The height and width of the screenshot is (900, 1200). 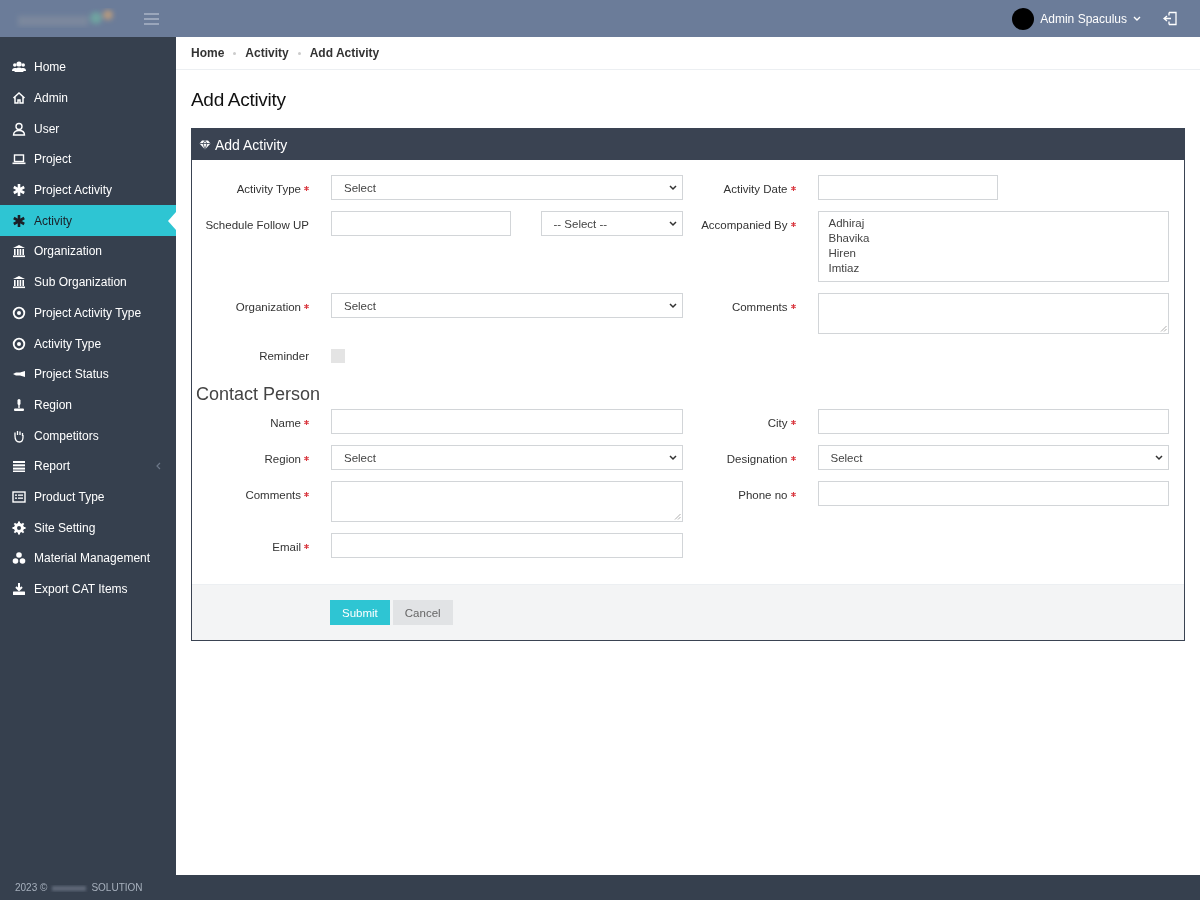 What do you see at coordinates (19, 589) in the screenshot?
I see `download-icon` at bounding box center [19, 589].